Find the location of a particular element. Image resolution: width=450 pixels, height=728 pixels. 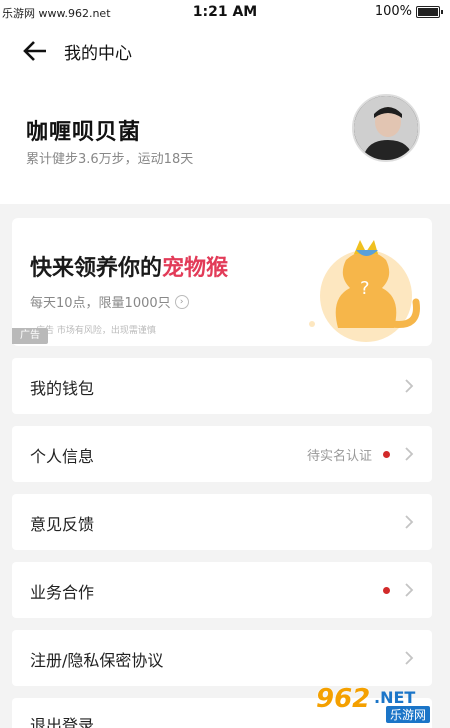

avatar-image is located at coordinates (386, 128).